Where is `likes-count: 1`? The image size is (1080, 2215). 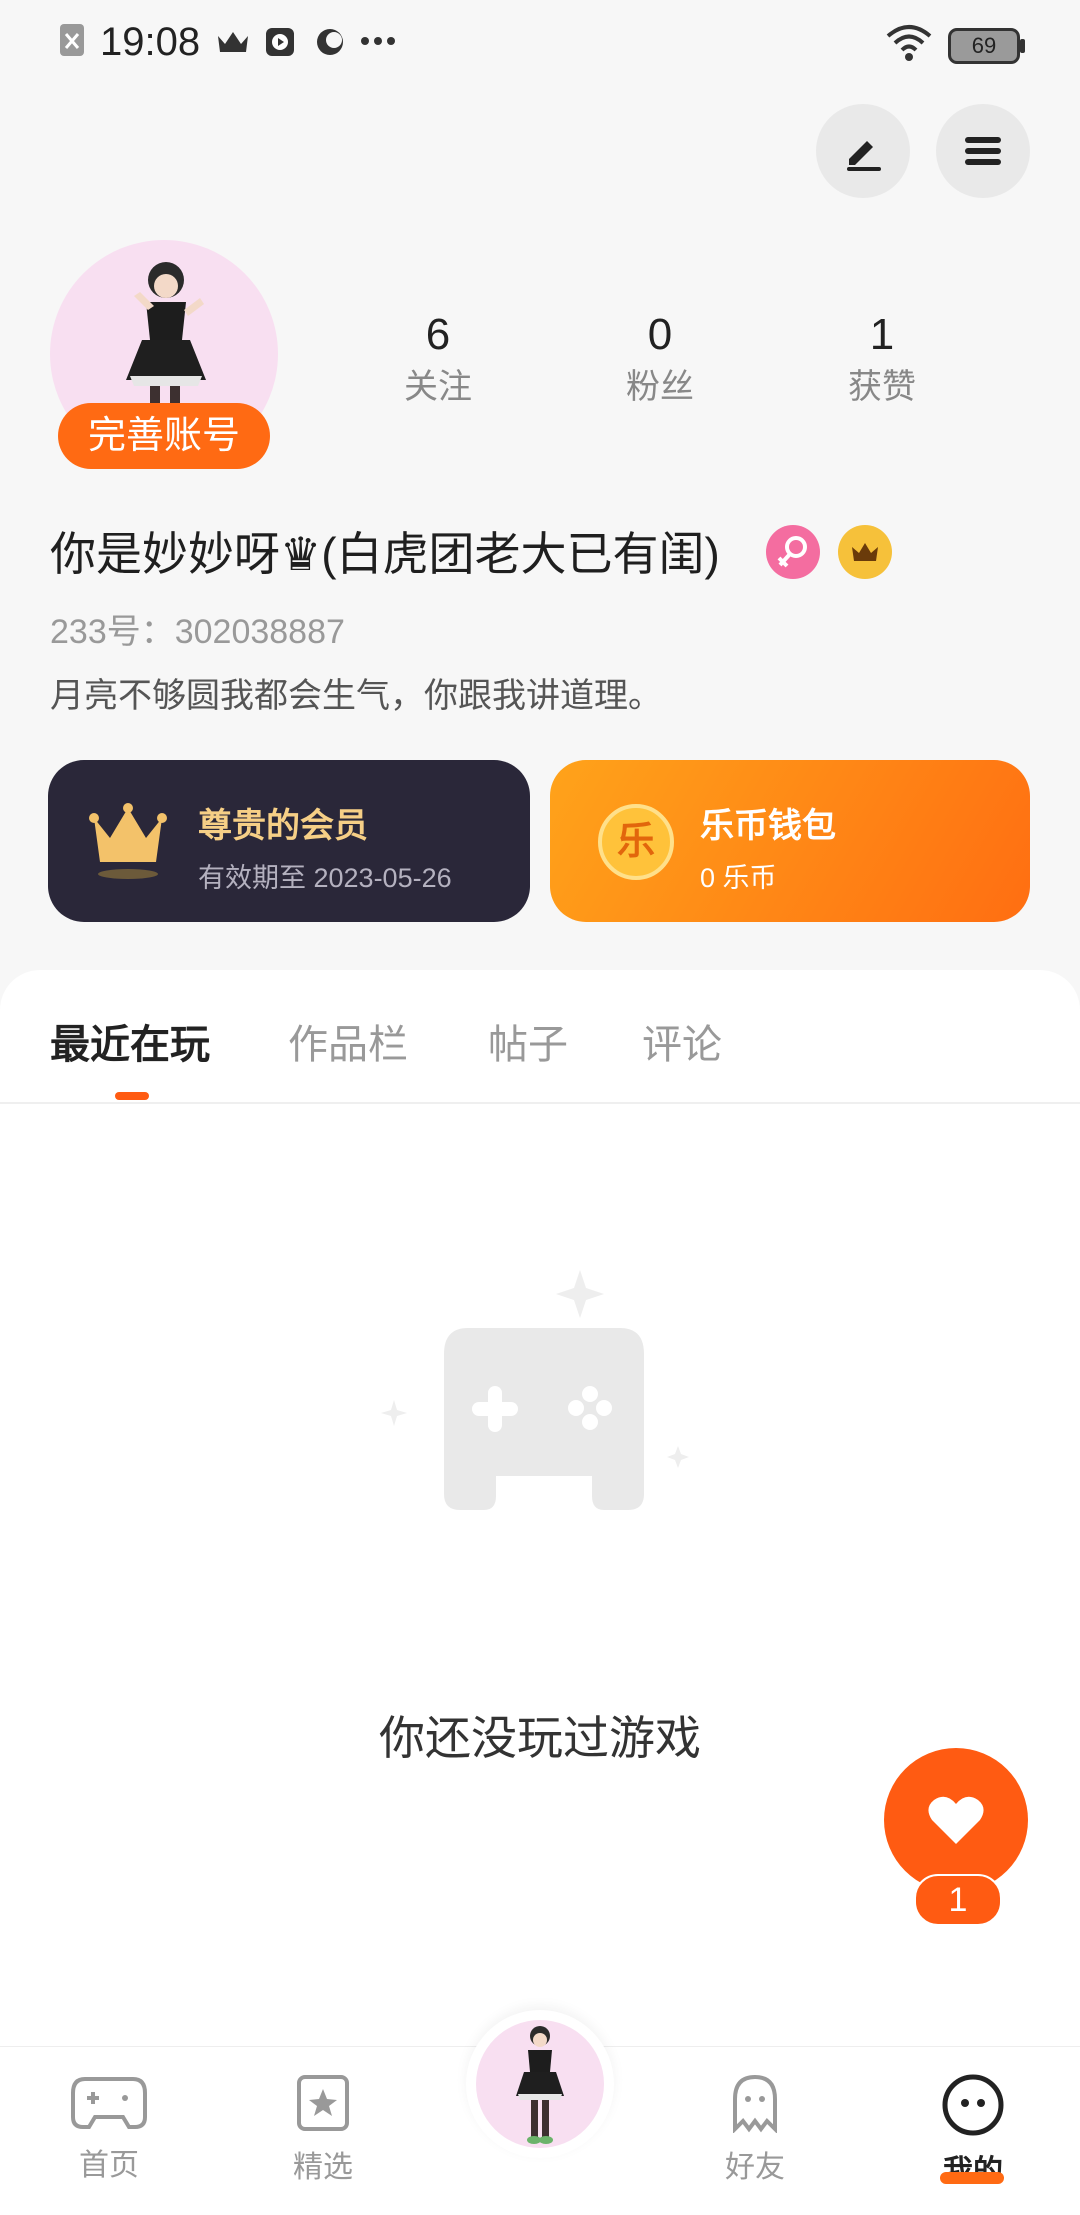
likes-count: 1 is located at coordinates (882, 334).